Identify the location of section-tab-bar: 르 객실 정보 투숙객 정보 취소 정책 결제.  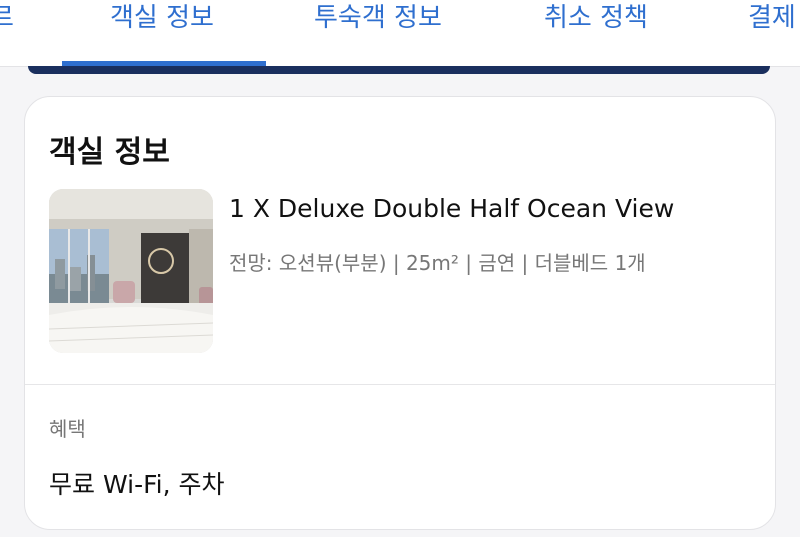
(400, 33).